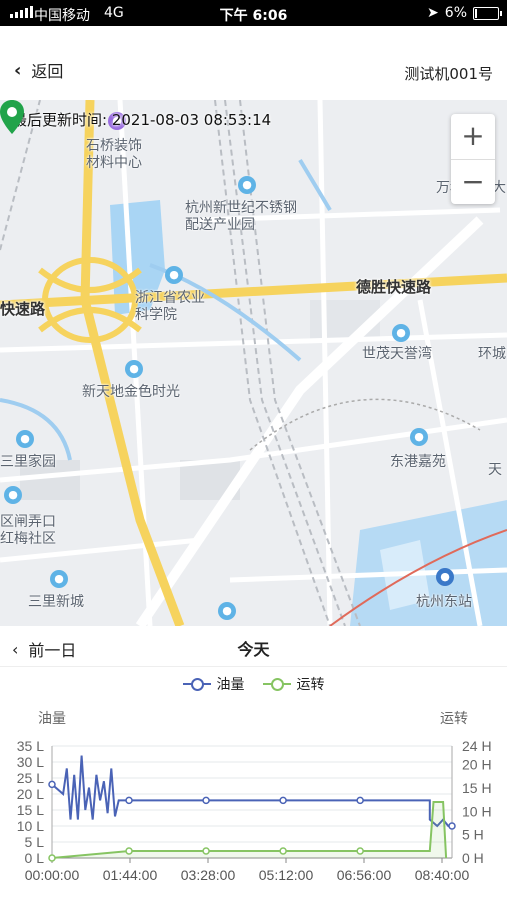  Describe the element at coordinates (477, 765) in the screenshot. I see `y-right-tick: 20 H` at that location.